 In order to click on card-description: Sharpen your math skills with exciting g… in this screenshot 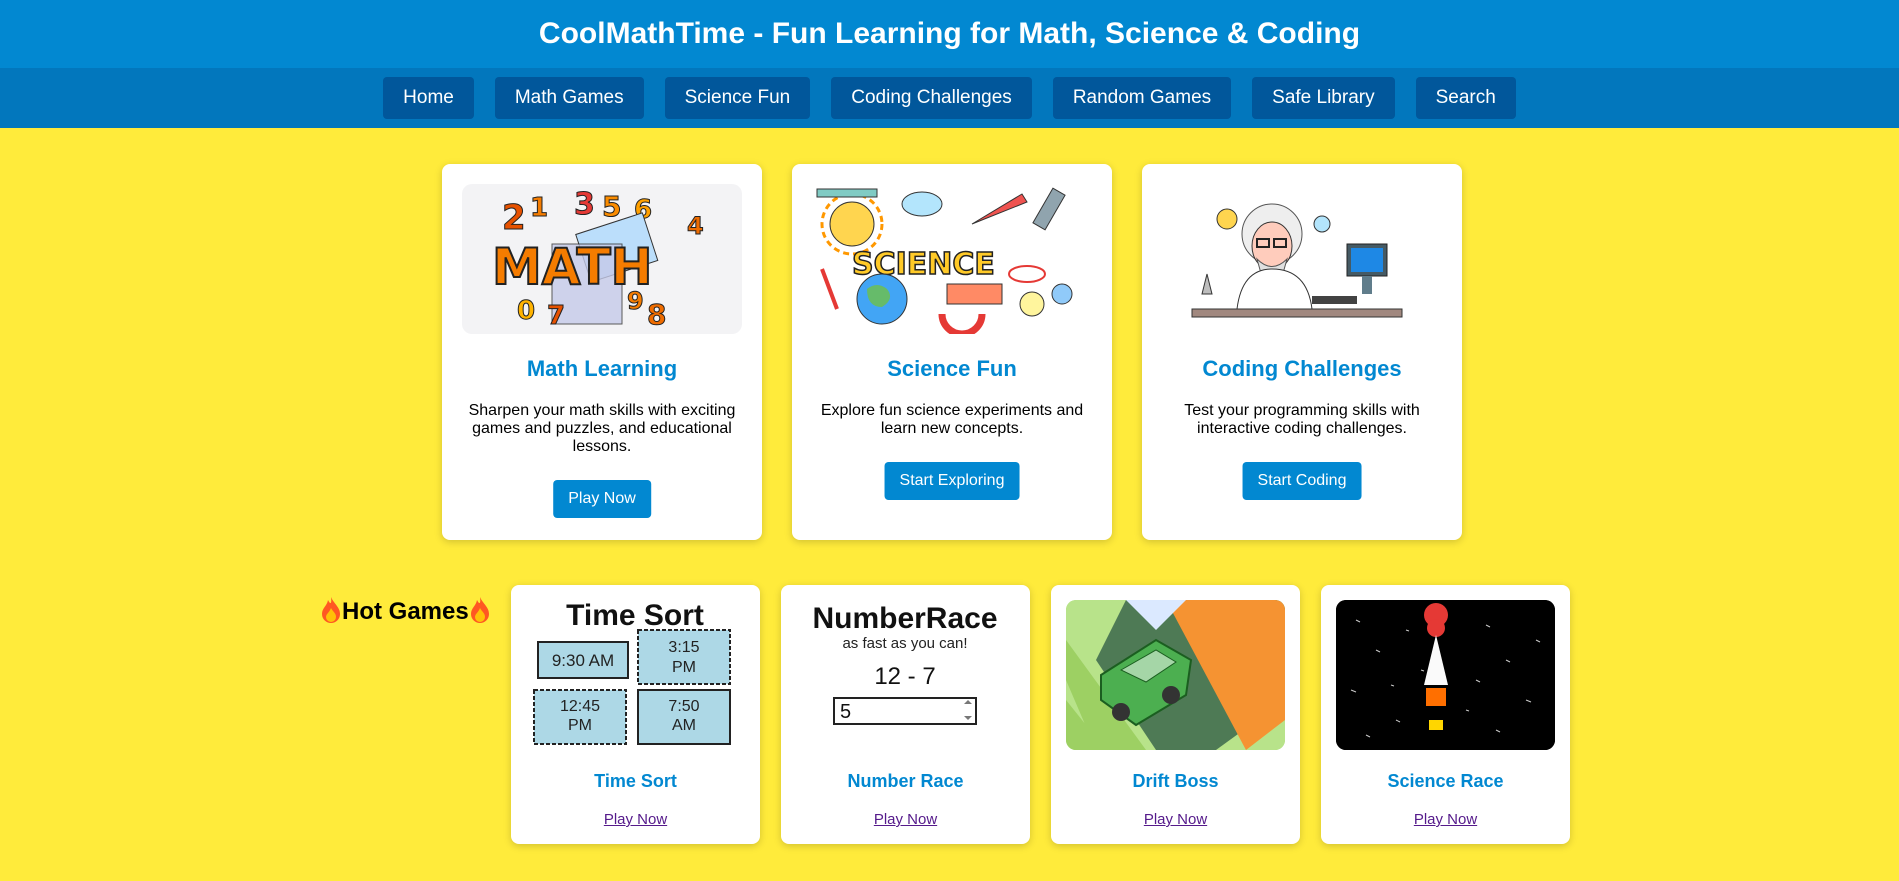, I will do `click(602, 428)`.